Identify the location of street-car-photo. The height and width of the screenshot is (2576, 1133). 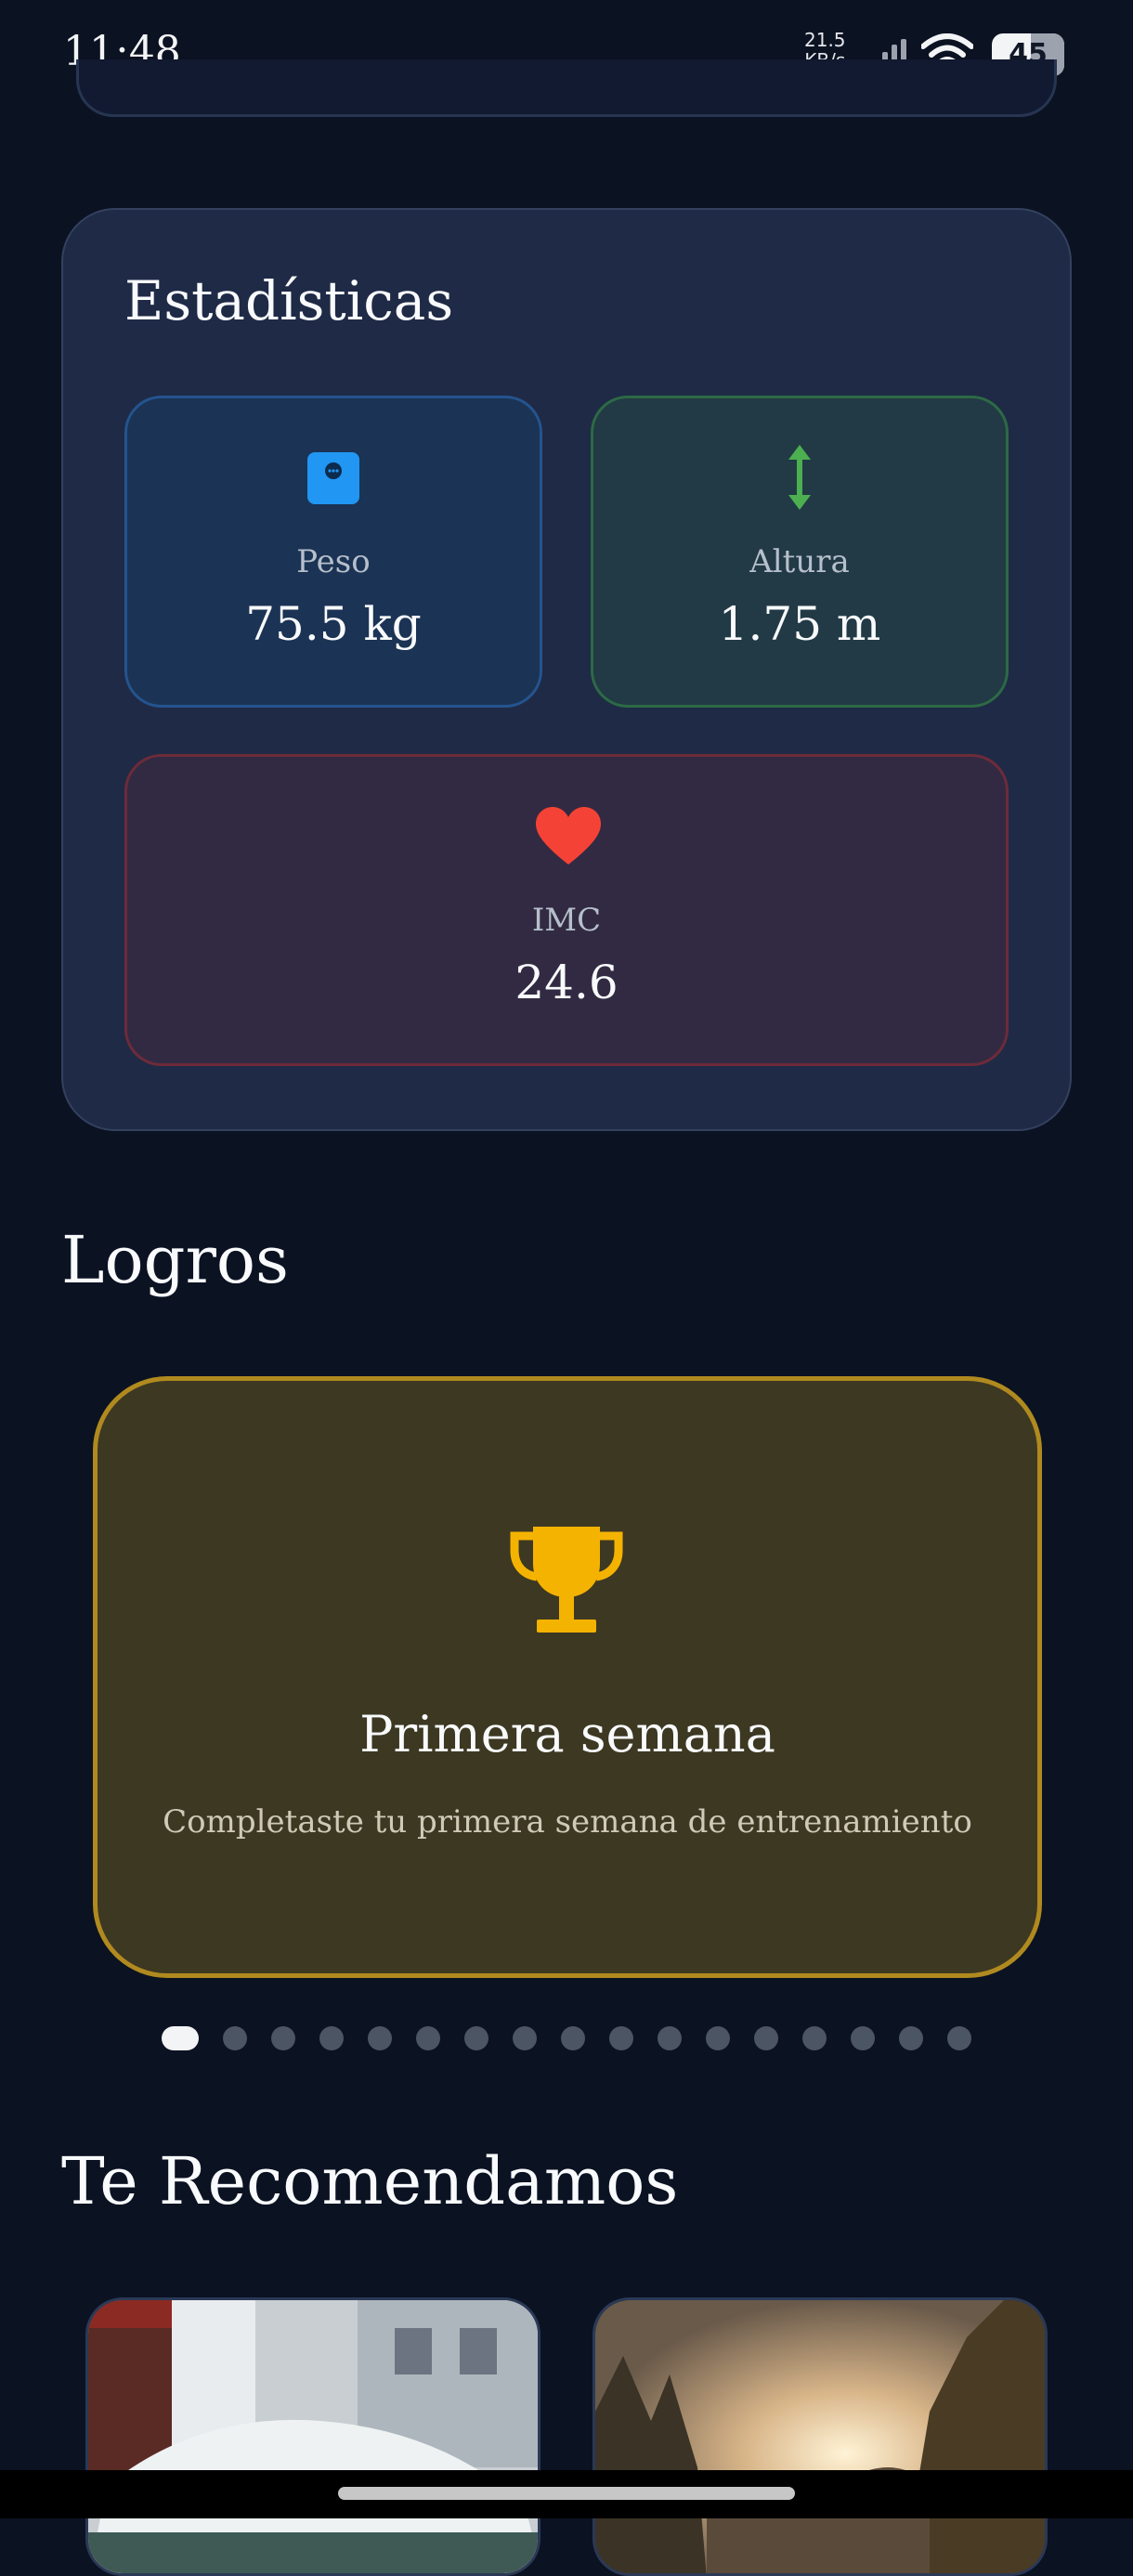
(313, 2437).